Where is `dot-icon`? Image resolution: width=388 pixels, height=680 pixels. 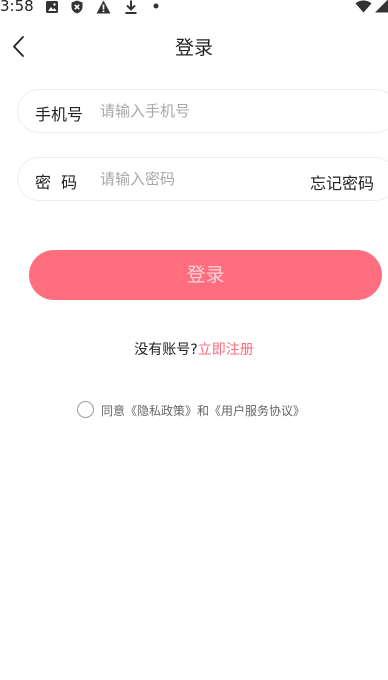 dot-icon is located at coordinates (156, 10).